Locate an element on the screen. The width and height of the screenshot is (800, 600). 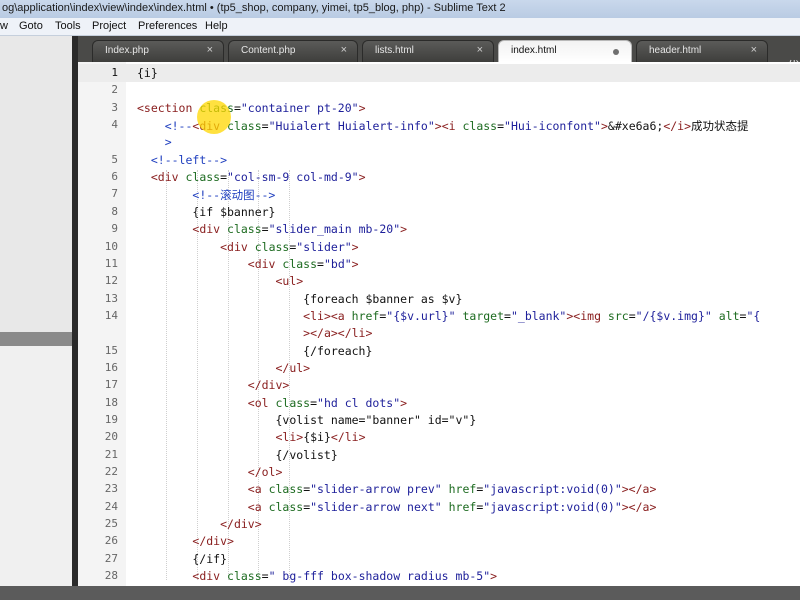
menu-item-preferences: Preferences is located at coordinates (167, 26).